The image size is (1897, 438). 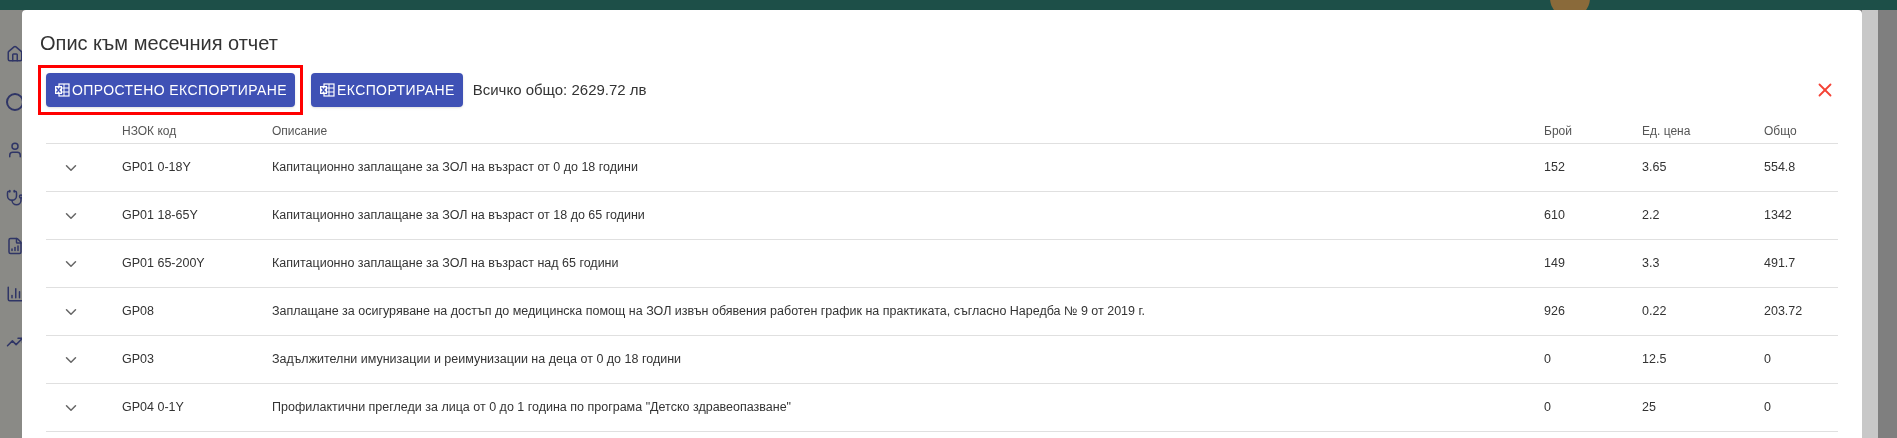 What do you see at coordinates (153, 408) in the screenshot?
I see `table-cell-text: GP04 0-1Y` at bounding box center [153, 408].